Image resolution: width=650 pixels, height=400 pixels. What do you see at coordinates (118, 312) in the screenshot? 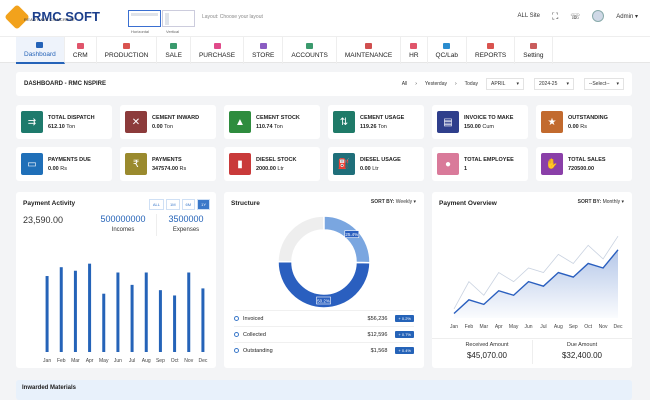
I see `bar-jun` at bounding box center [118, 312].